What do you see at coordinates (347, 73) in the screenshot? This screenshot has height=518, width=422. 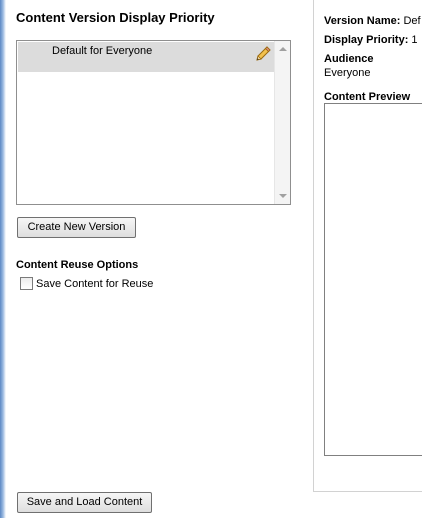 I see `audience-value: Everyone` at bounding box center [347, 73].